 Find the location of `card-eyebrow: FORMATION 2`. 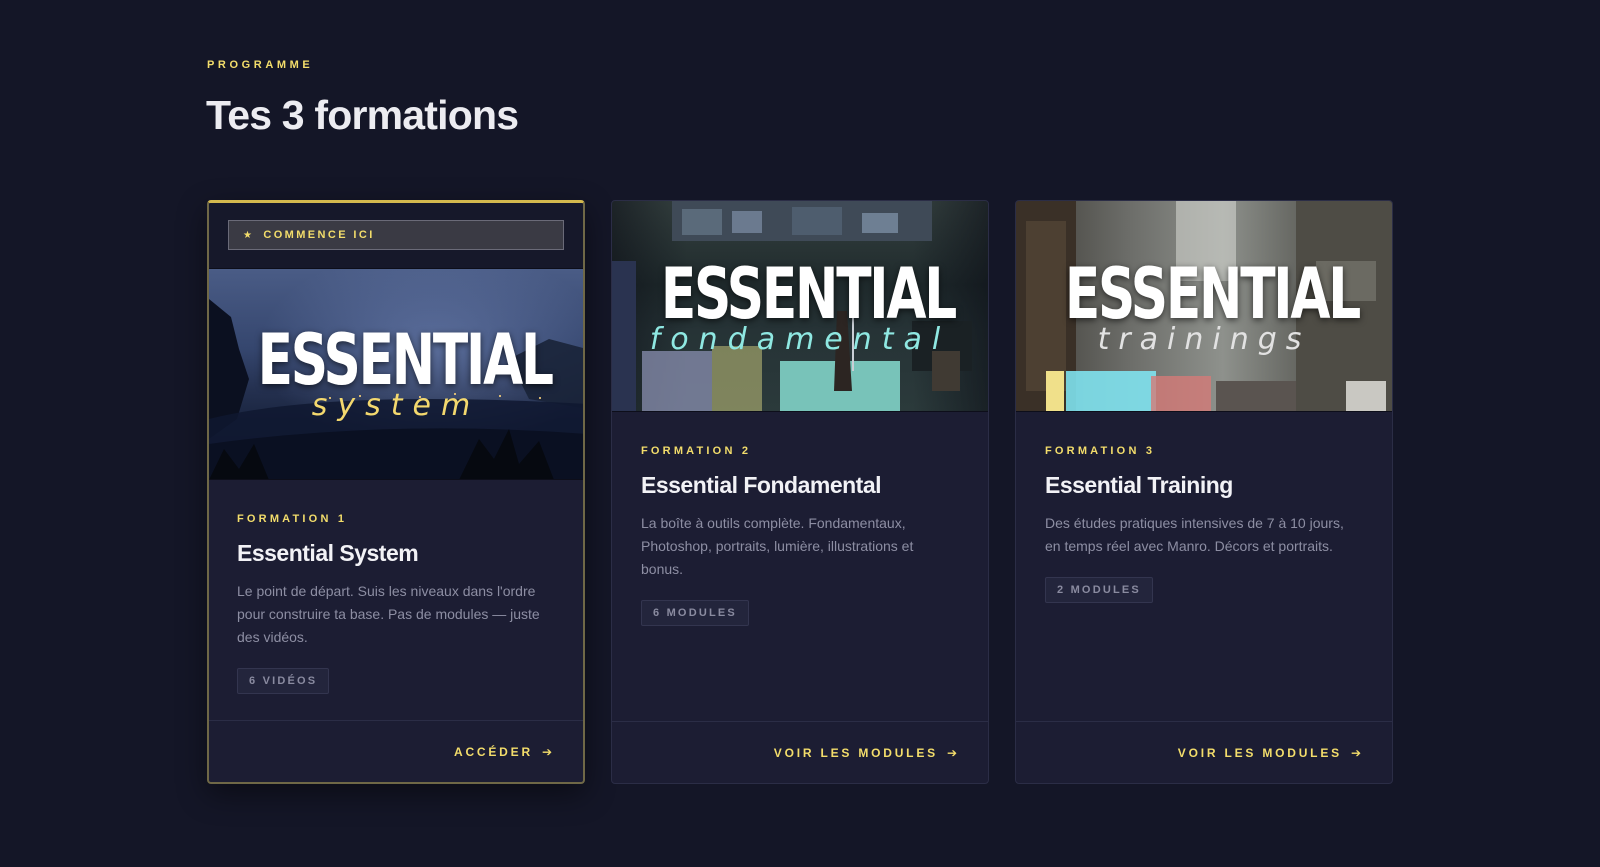

card-eyebrow: FORMATION 2 is located at coordinates (696, 451).